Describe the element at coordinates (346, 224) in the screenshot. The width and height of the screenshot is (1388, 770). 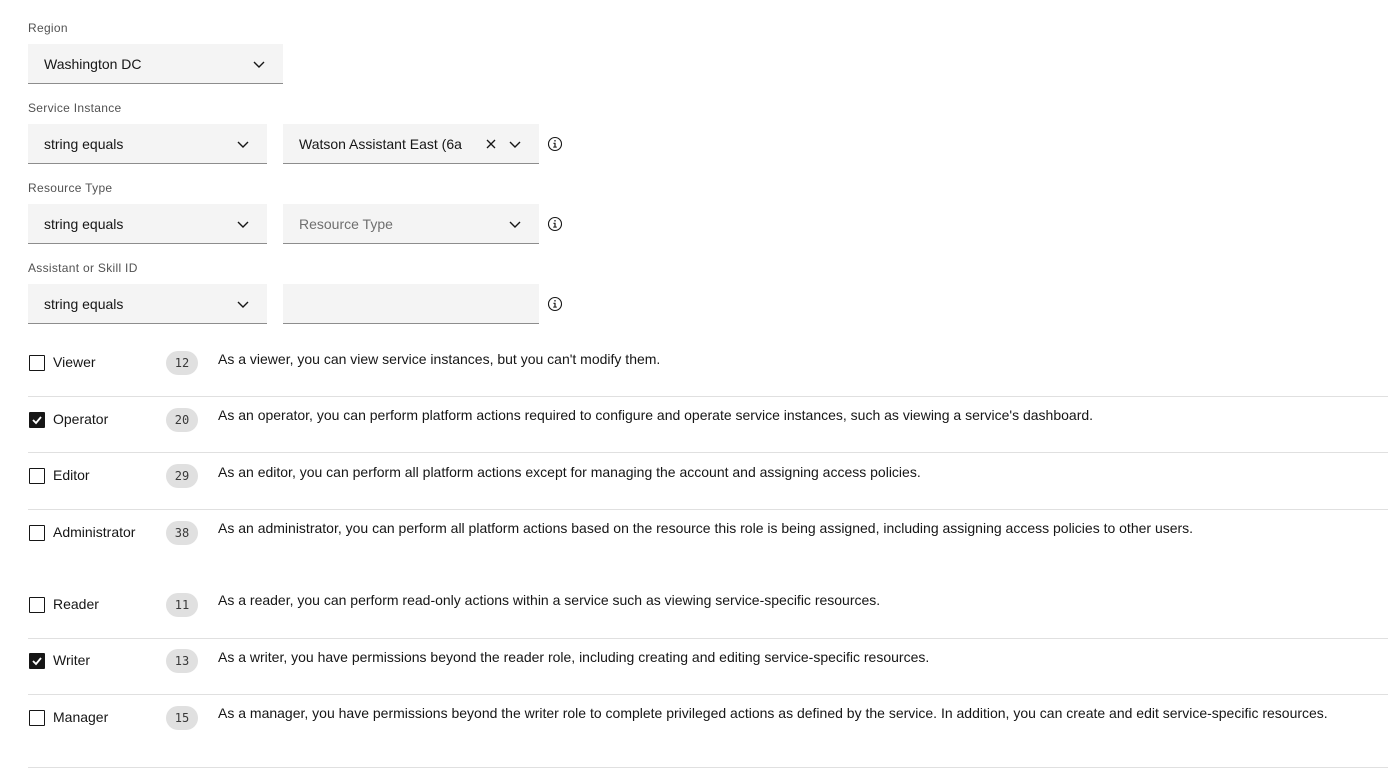
I see `resource-type-placeholder: Resource Type` at that location.